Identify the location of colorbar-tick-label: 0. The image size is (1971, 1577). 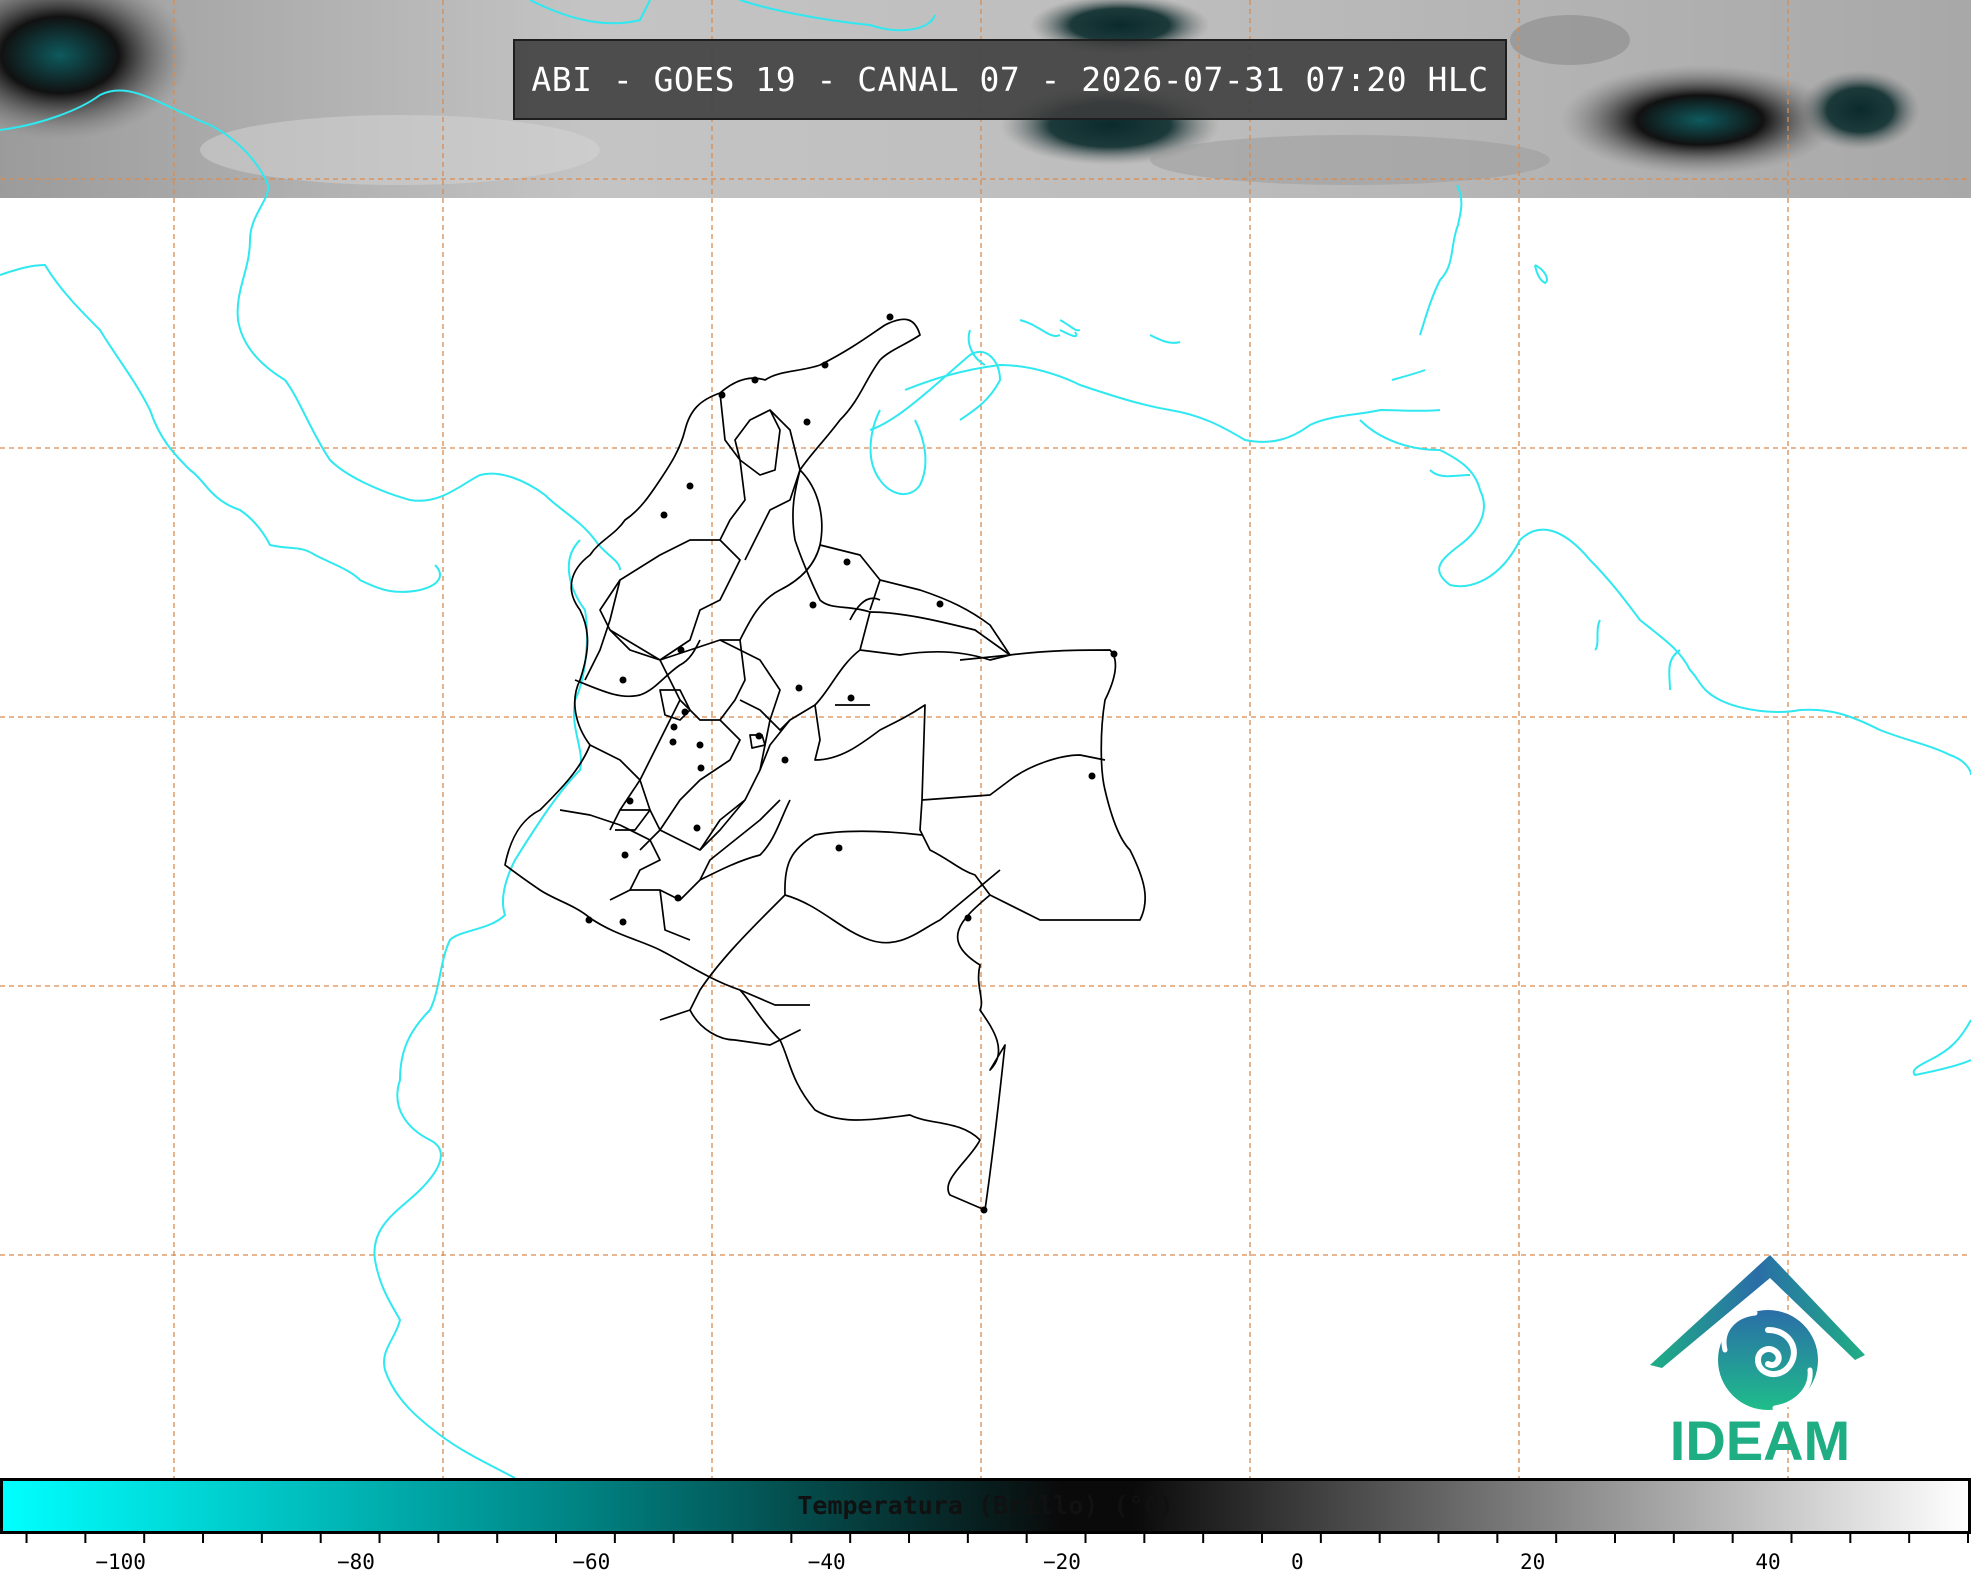
(1297, 1562).